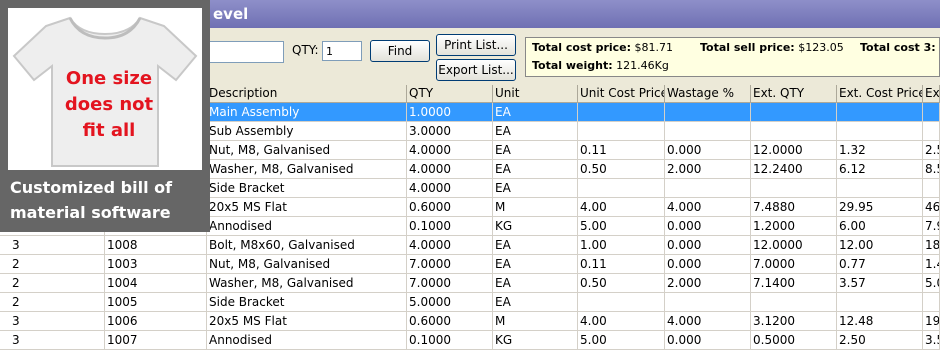  What do you see at coordinates (156, 321) in the screenshot?
I see `cell-code: 1006` at bounding box center [156, 321].